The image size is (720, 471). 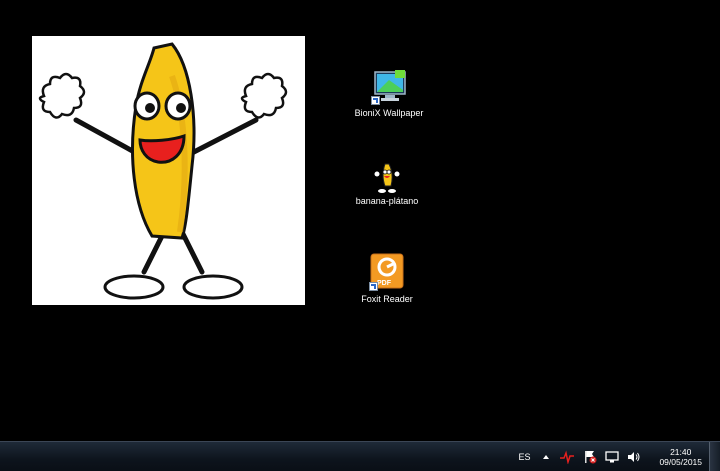 What do you see at coordinates (223, 137) in the screenshot?
I see `right-arm` at bounding box center [223, 137].